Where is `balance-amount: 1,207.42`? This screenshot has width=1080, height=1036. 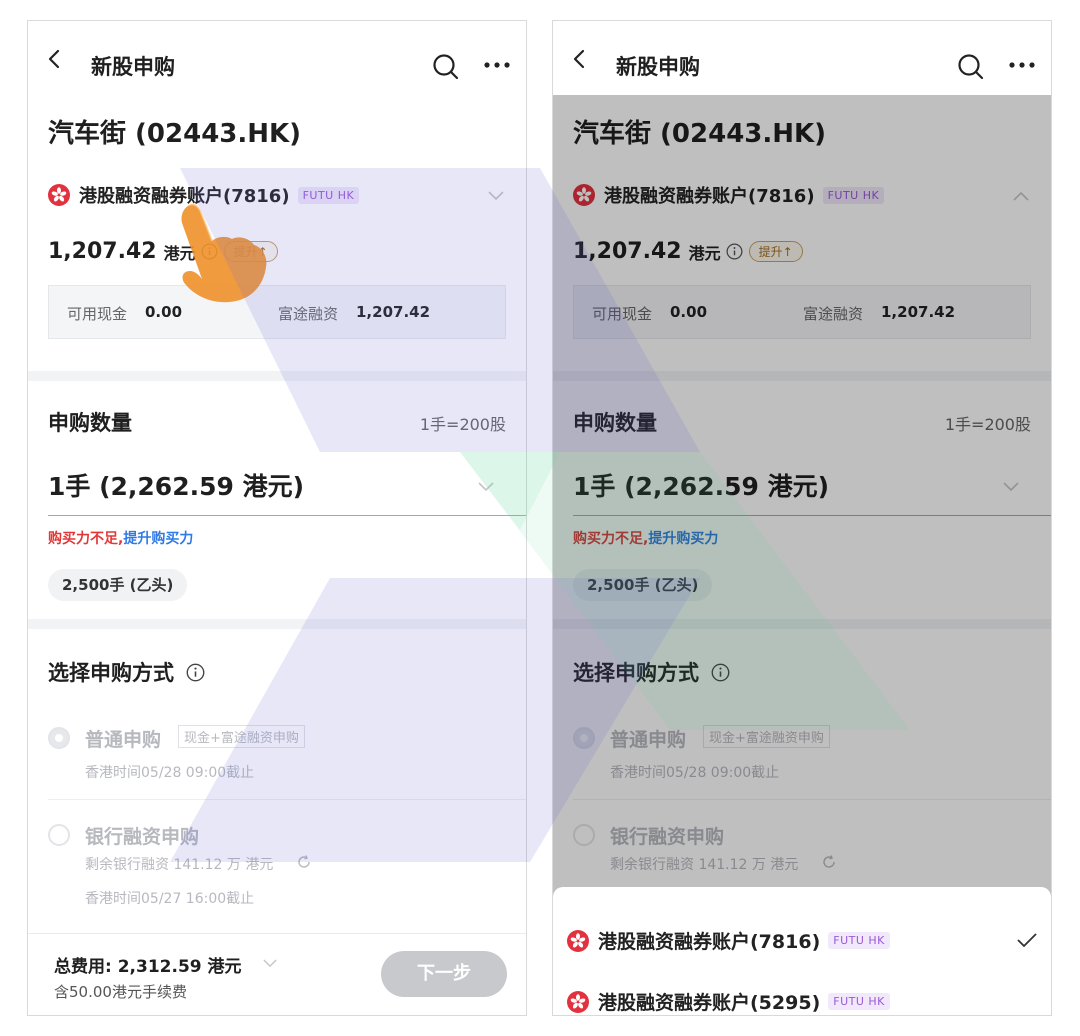
balance-amount: 1,207.42 is located at coordinates (102, 251).